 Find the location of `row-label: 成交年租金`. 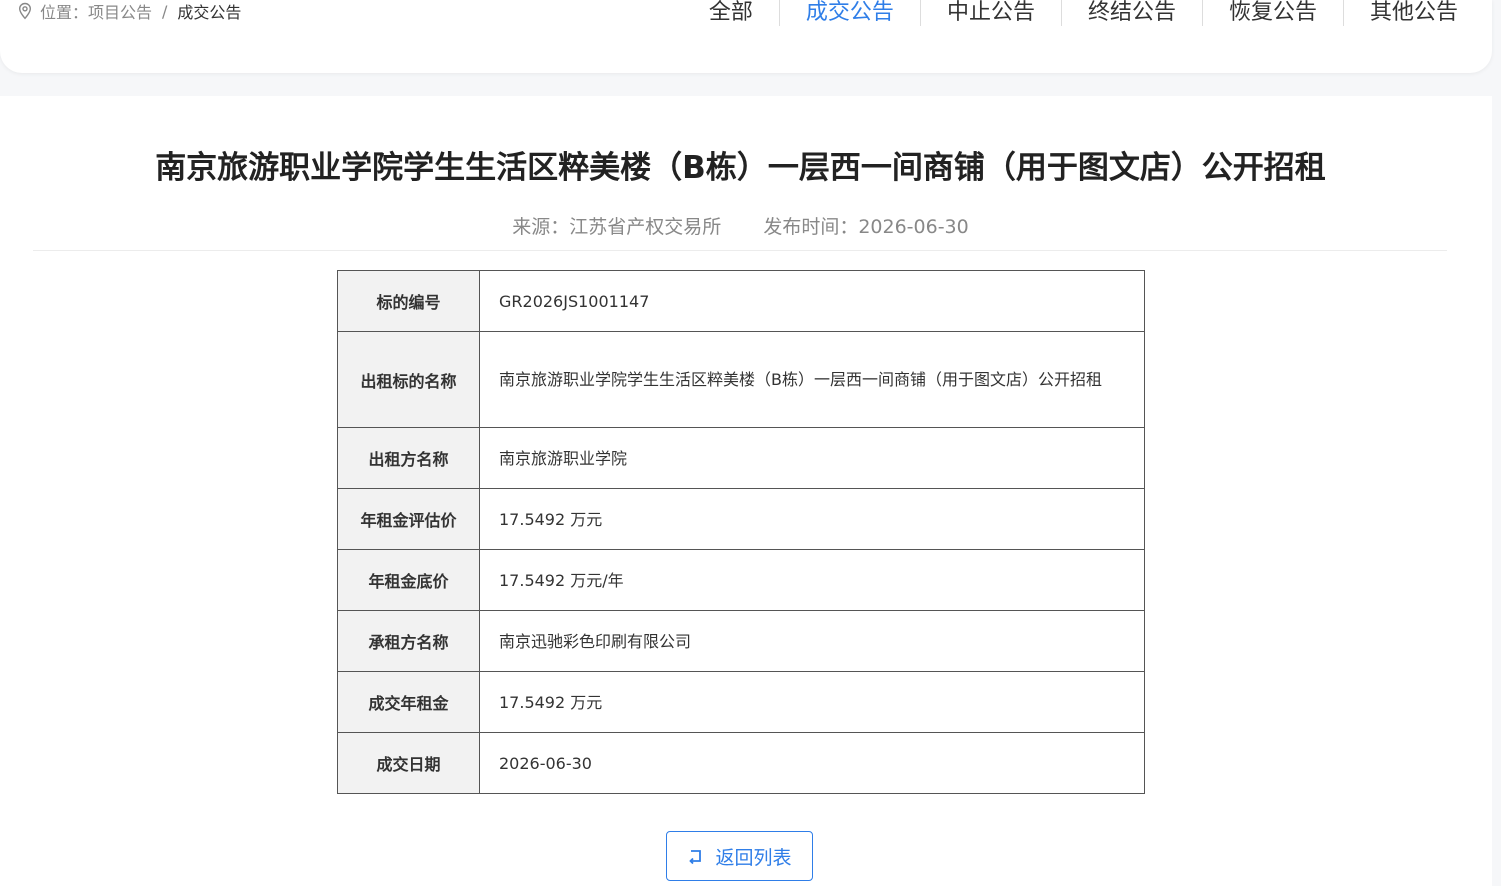

row-label: 成交年租金 is located at coordinates (408, 702).